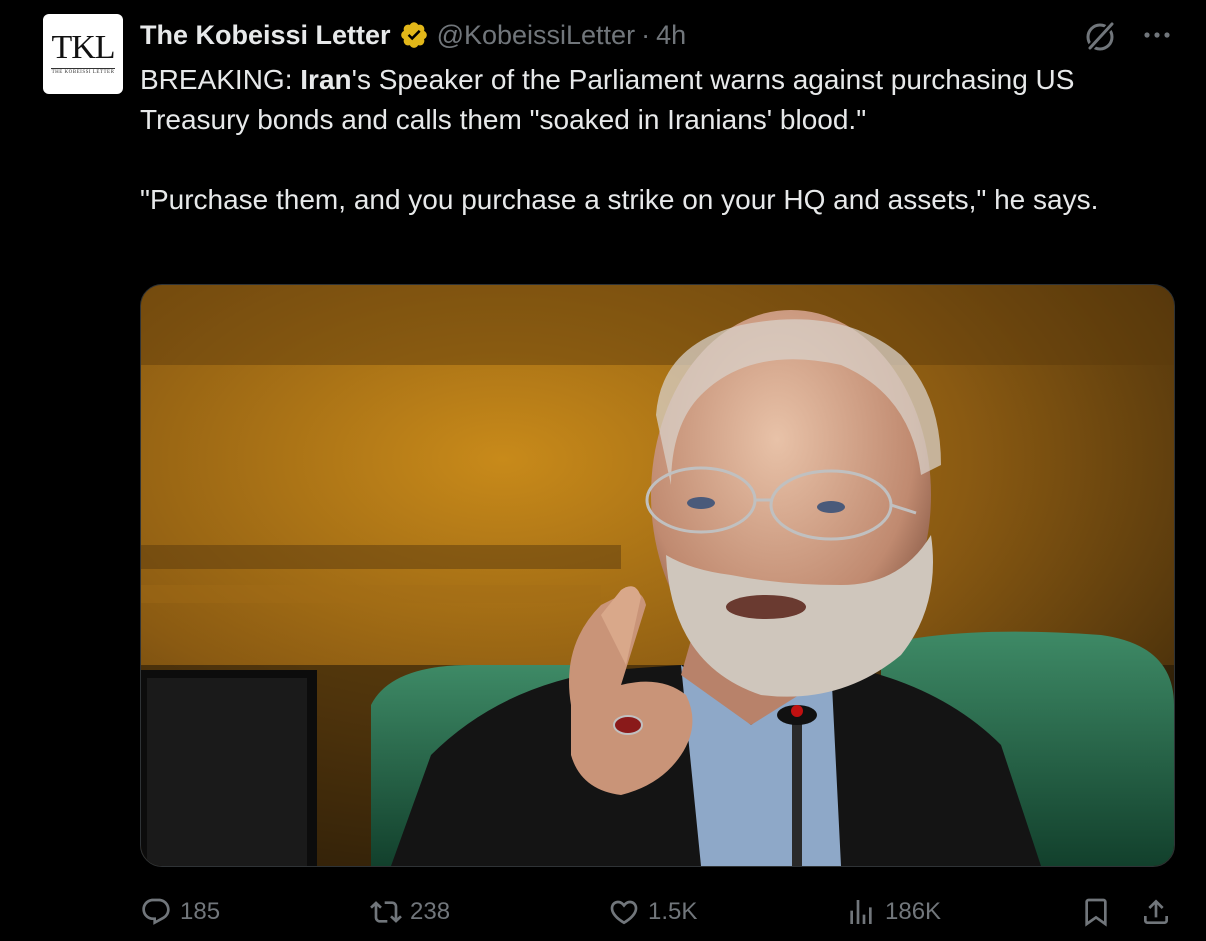 Image resolution: width=1206 pixels, height=941 pixels. What do you see at coordinates (536, 35) in the screenshot?
I see `handle: @KobeissiLetter` at bounding box center [536, 35].